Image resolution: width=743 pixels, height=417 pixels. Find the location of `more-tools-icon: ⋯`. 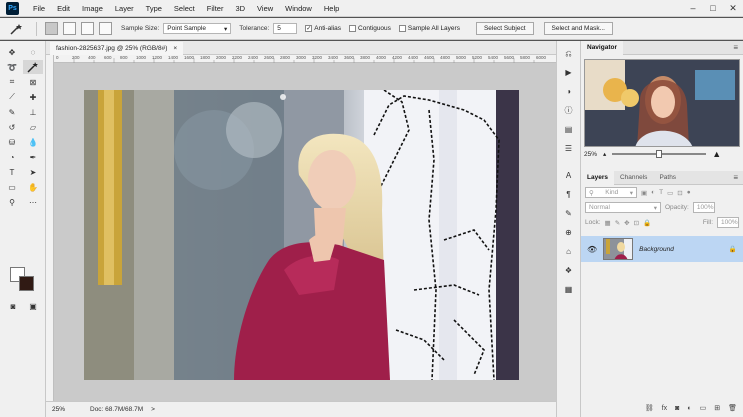

more-tools-icon: ⋯ is located at coordinates (33, 202).